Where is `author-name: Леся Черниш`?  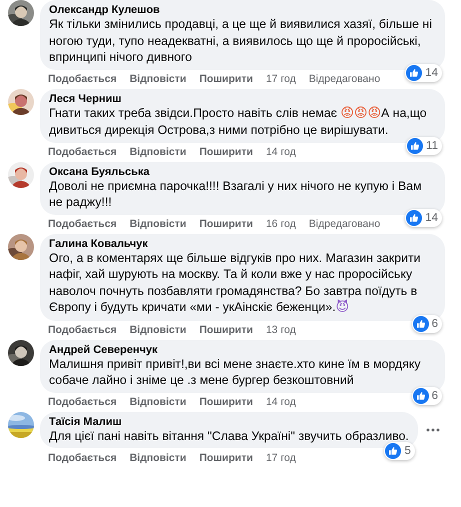
author-name: Леся Черниш is located at coordinates (242, 98).